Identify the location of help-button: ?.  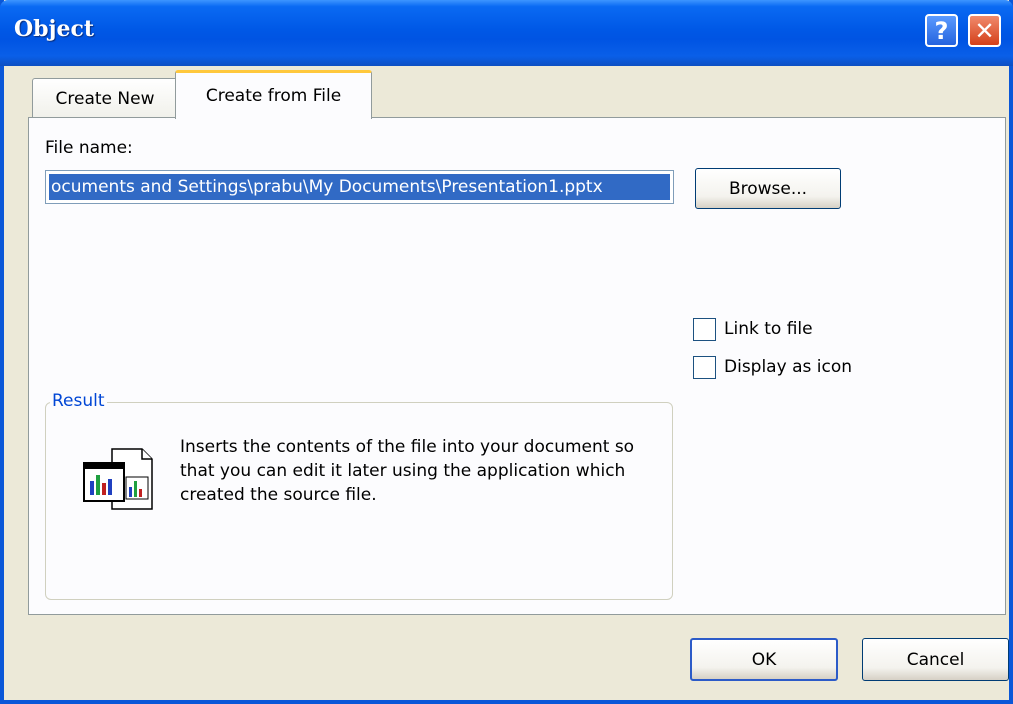
(941, 30).